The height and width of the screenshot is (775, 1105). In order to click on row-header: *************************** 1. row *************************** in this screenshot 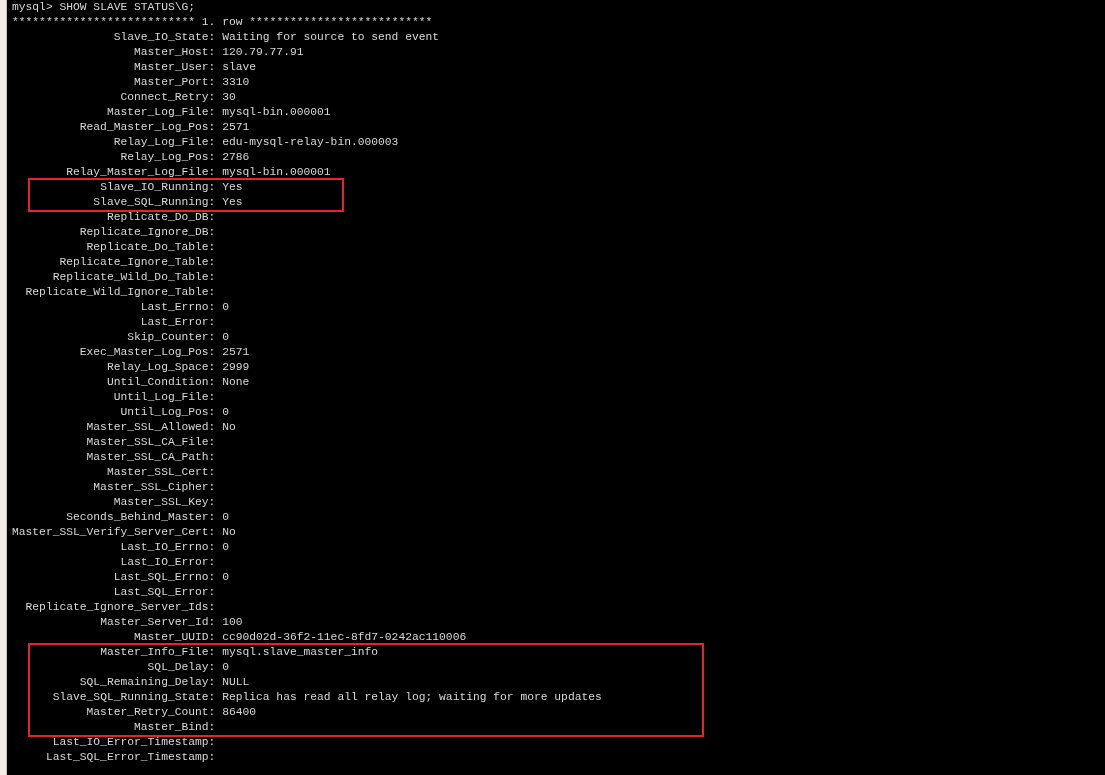, I will do `click(222, 22)`.